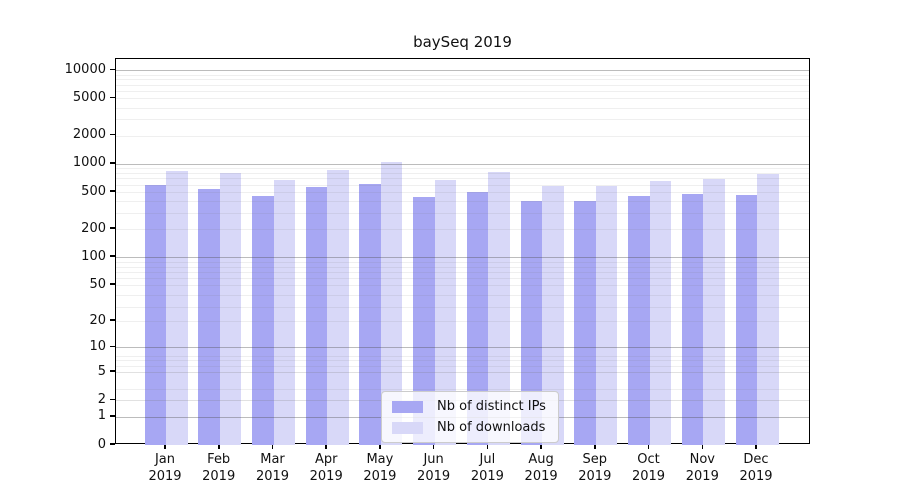 This screenshot has height=500, width=900. I want to click on y-tick-label: 10, so click(97, 346).